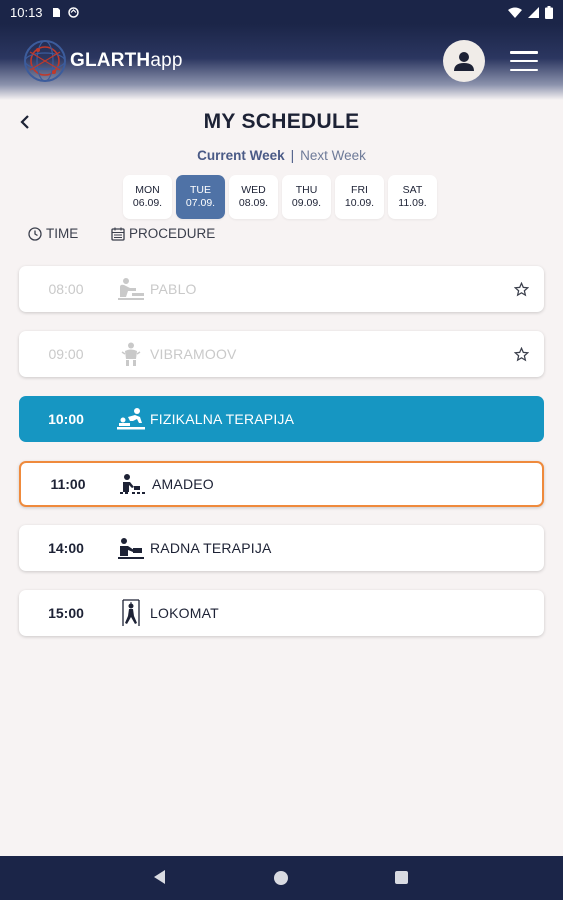 The image size is (563, 900). Describe the element at coordinates (306, 190) in the screenshot. I see `day-name: THU` at that location.